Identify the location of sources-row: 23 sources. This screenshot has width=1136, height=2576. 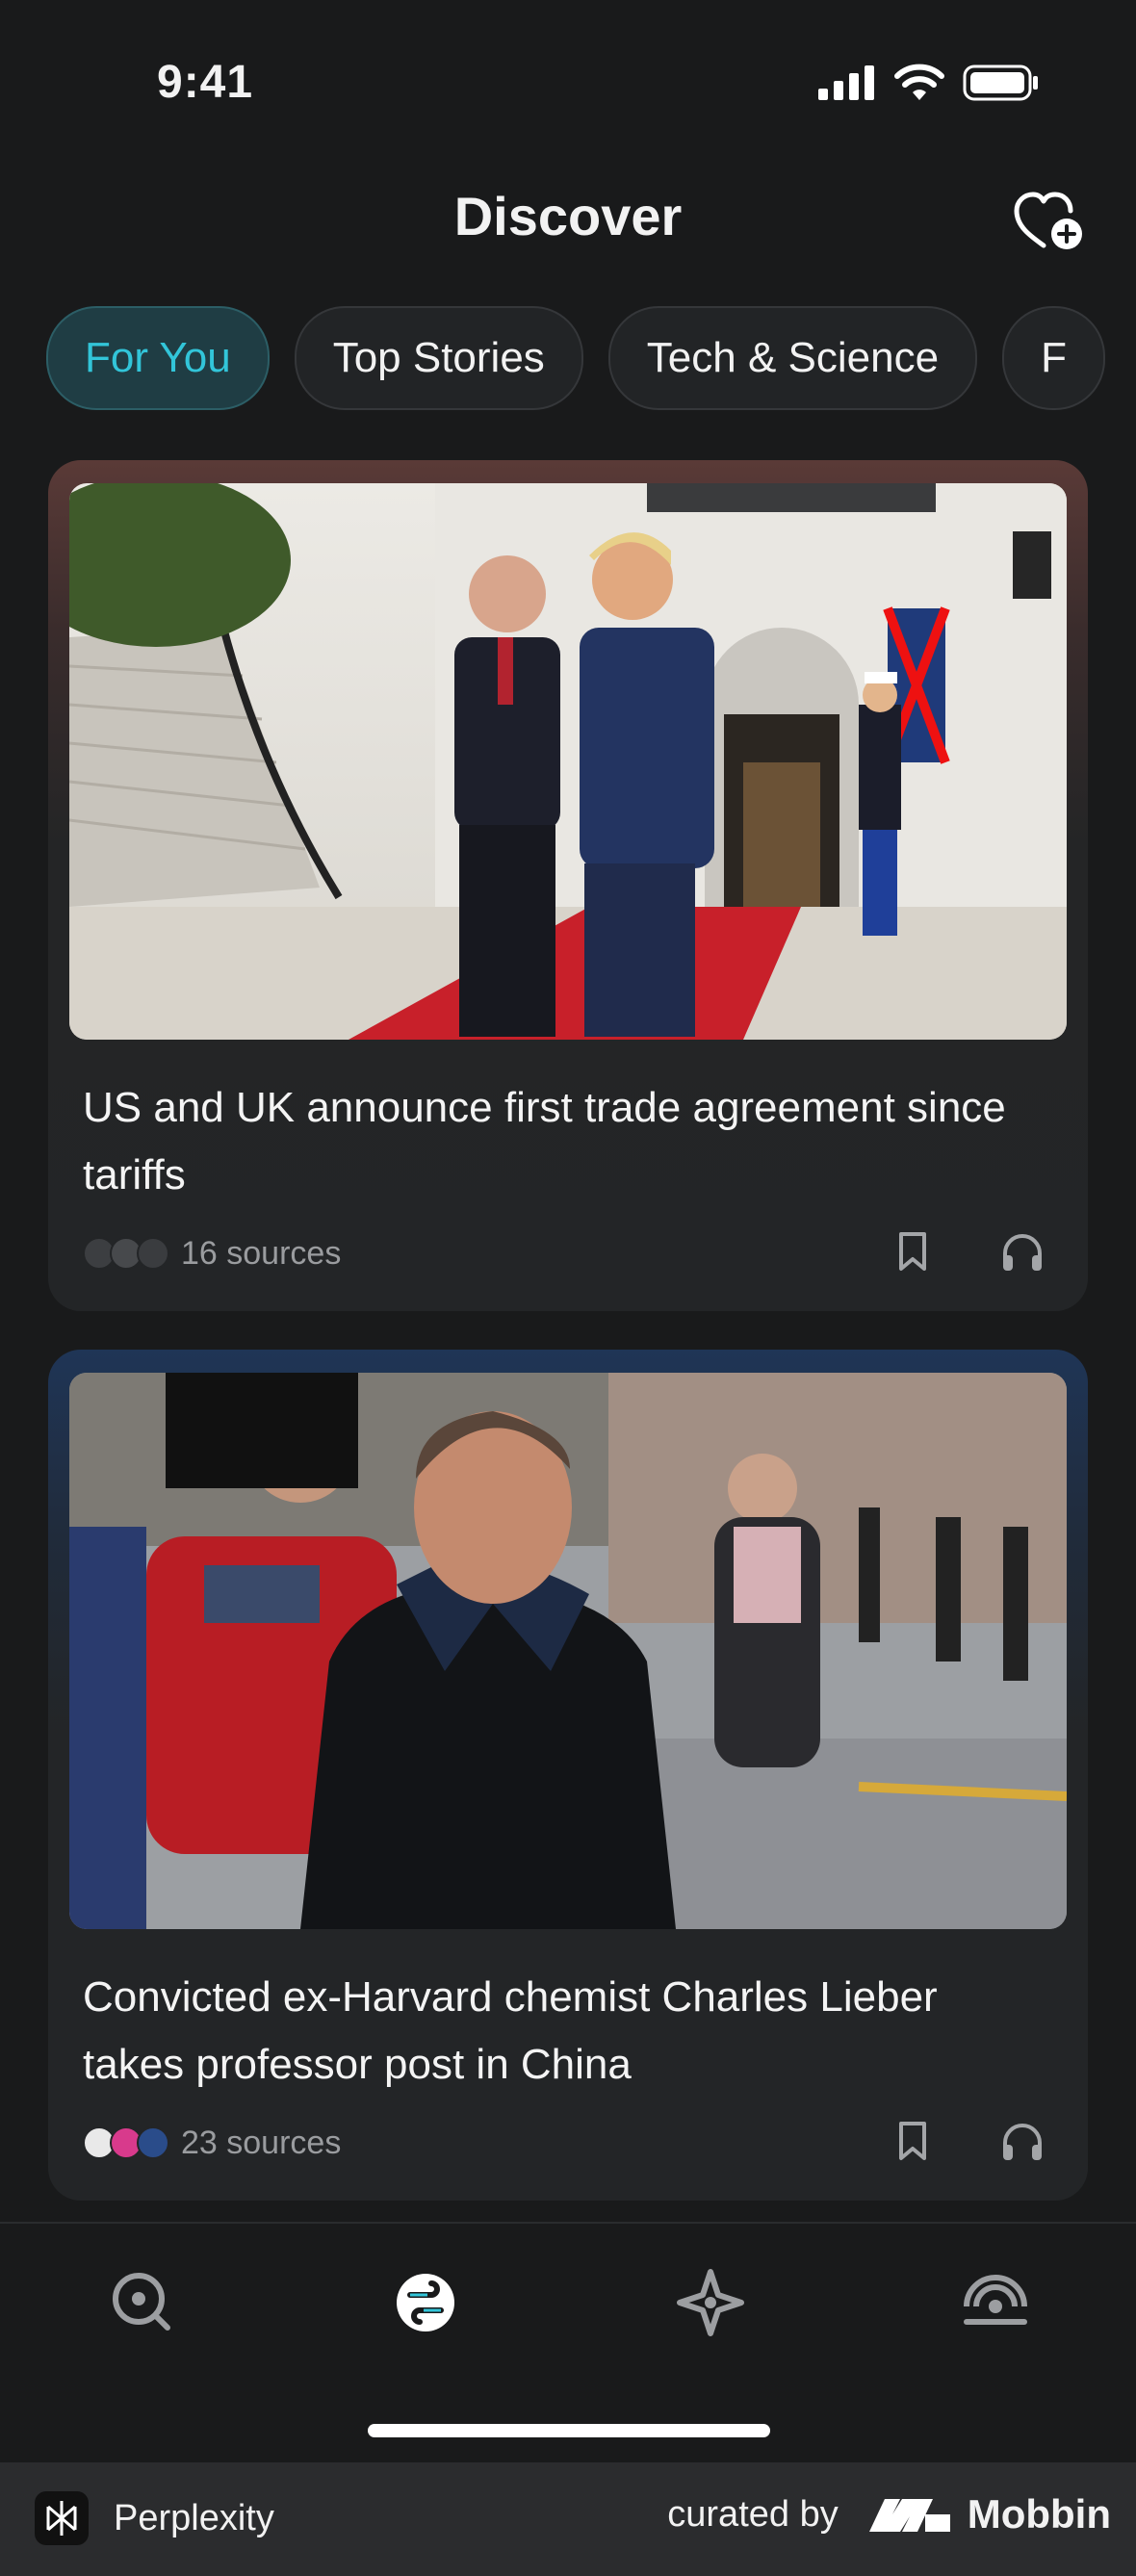
(212, 2143).